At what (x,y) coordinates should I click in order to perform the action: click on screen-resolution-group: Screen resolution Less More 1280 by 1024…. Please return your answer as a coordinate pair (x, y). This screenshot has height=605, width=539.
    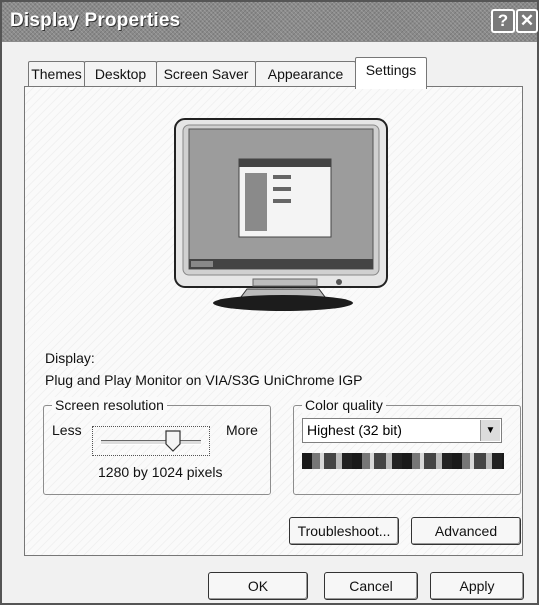
    Looking at the image, I should click on (157, 446).